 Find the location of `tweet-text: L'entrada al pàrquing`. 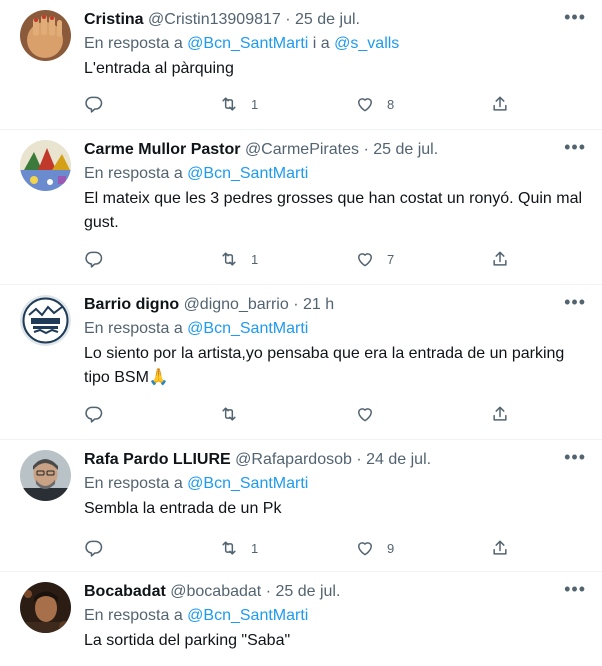

tweet-text: L'entrada al pàrquing is located at coordinates (159, 68).